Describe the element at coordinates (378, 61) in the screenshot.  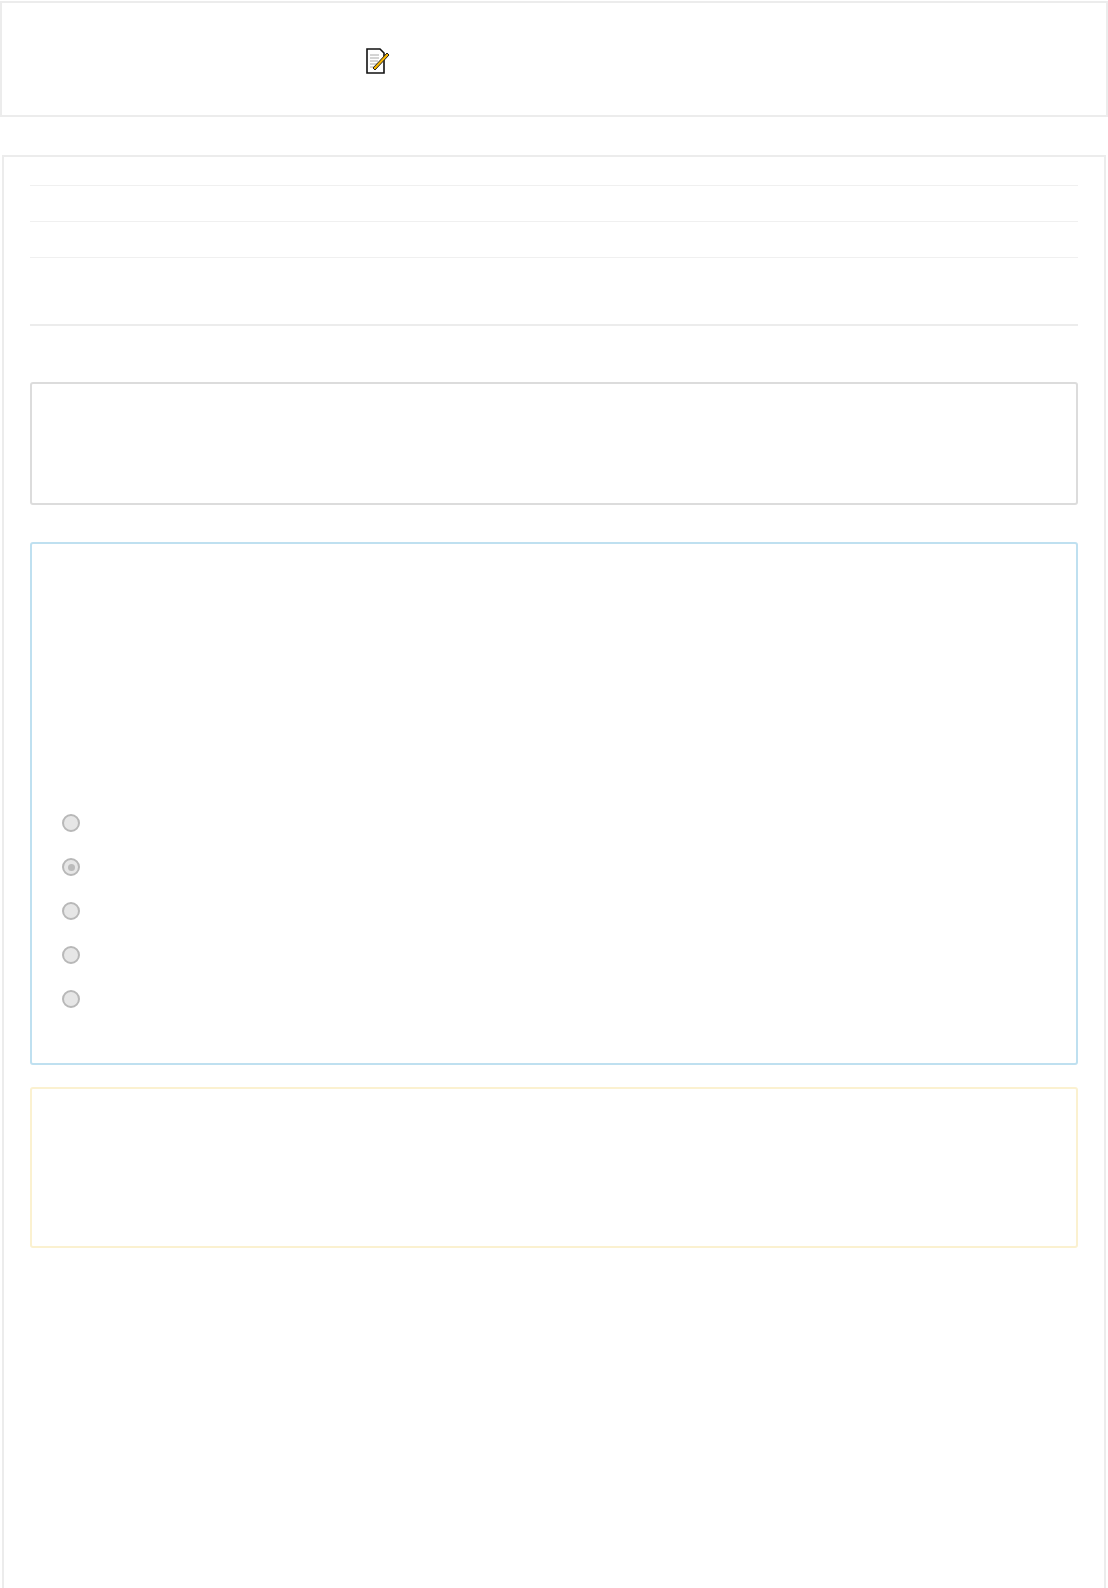
I see `notepad-pencil-icon` at that location.